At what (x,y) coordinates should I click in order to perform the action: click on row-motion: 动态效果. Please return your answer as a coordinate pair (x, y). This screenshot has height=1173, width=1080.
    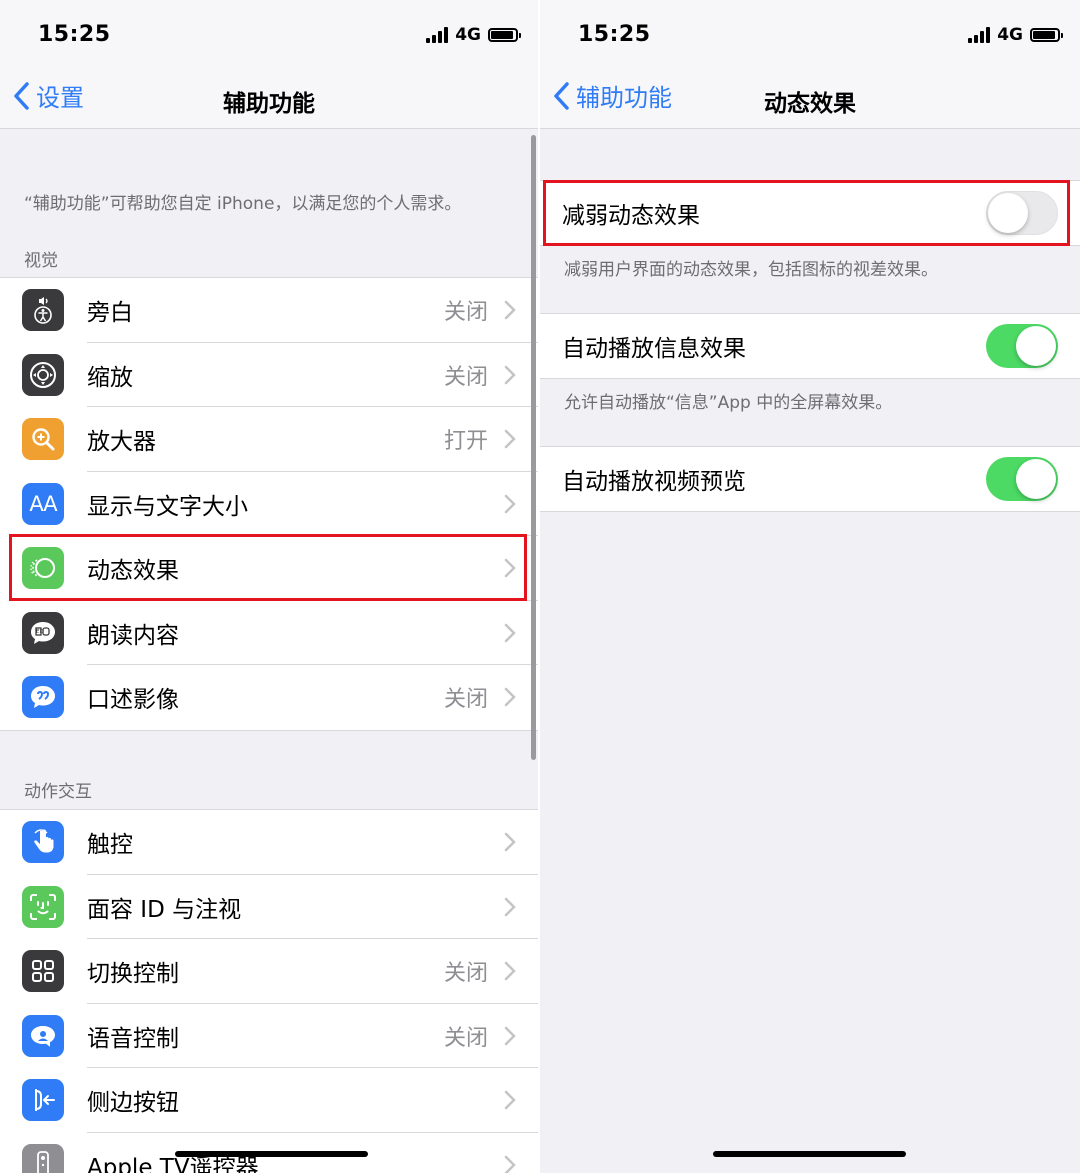
    Looking at the image, I should click on (269, 568).